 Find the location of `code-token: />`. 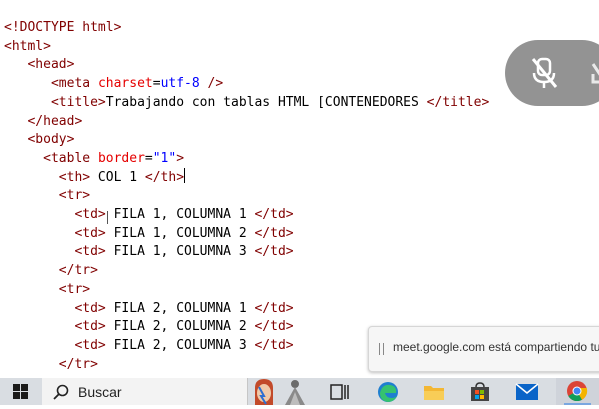

code-token: /> is located at coordinates (211, 84).